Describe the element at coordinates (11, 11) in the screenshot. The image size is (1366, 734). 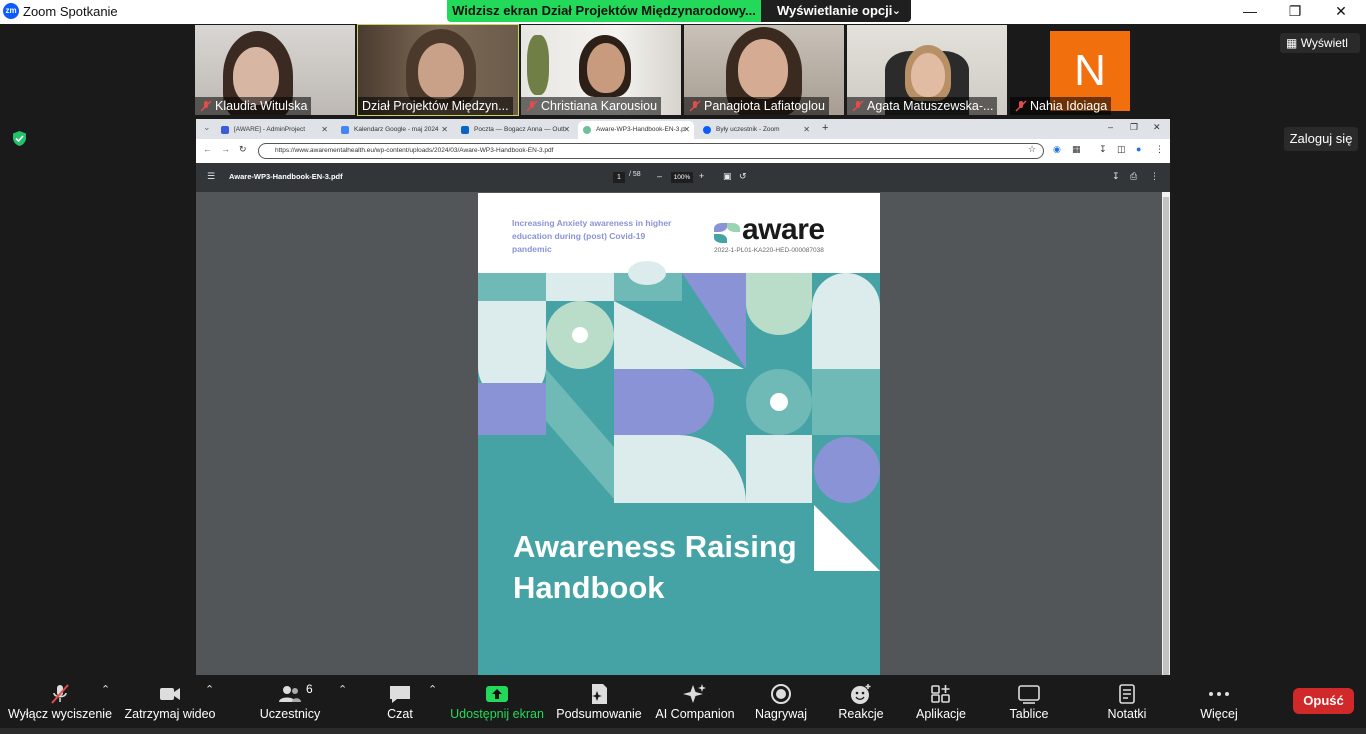
I see `zoom-logo-icon: zm` at that location.